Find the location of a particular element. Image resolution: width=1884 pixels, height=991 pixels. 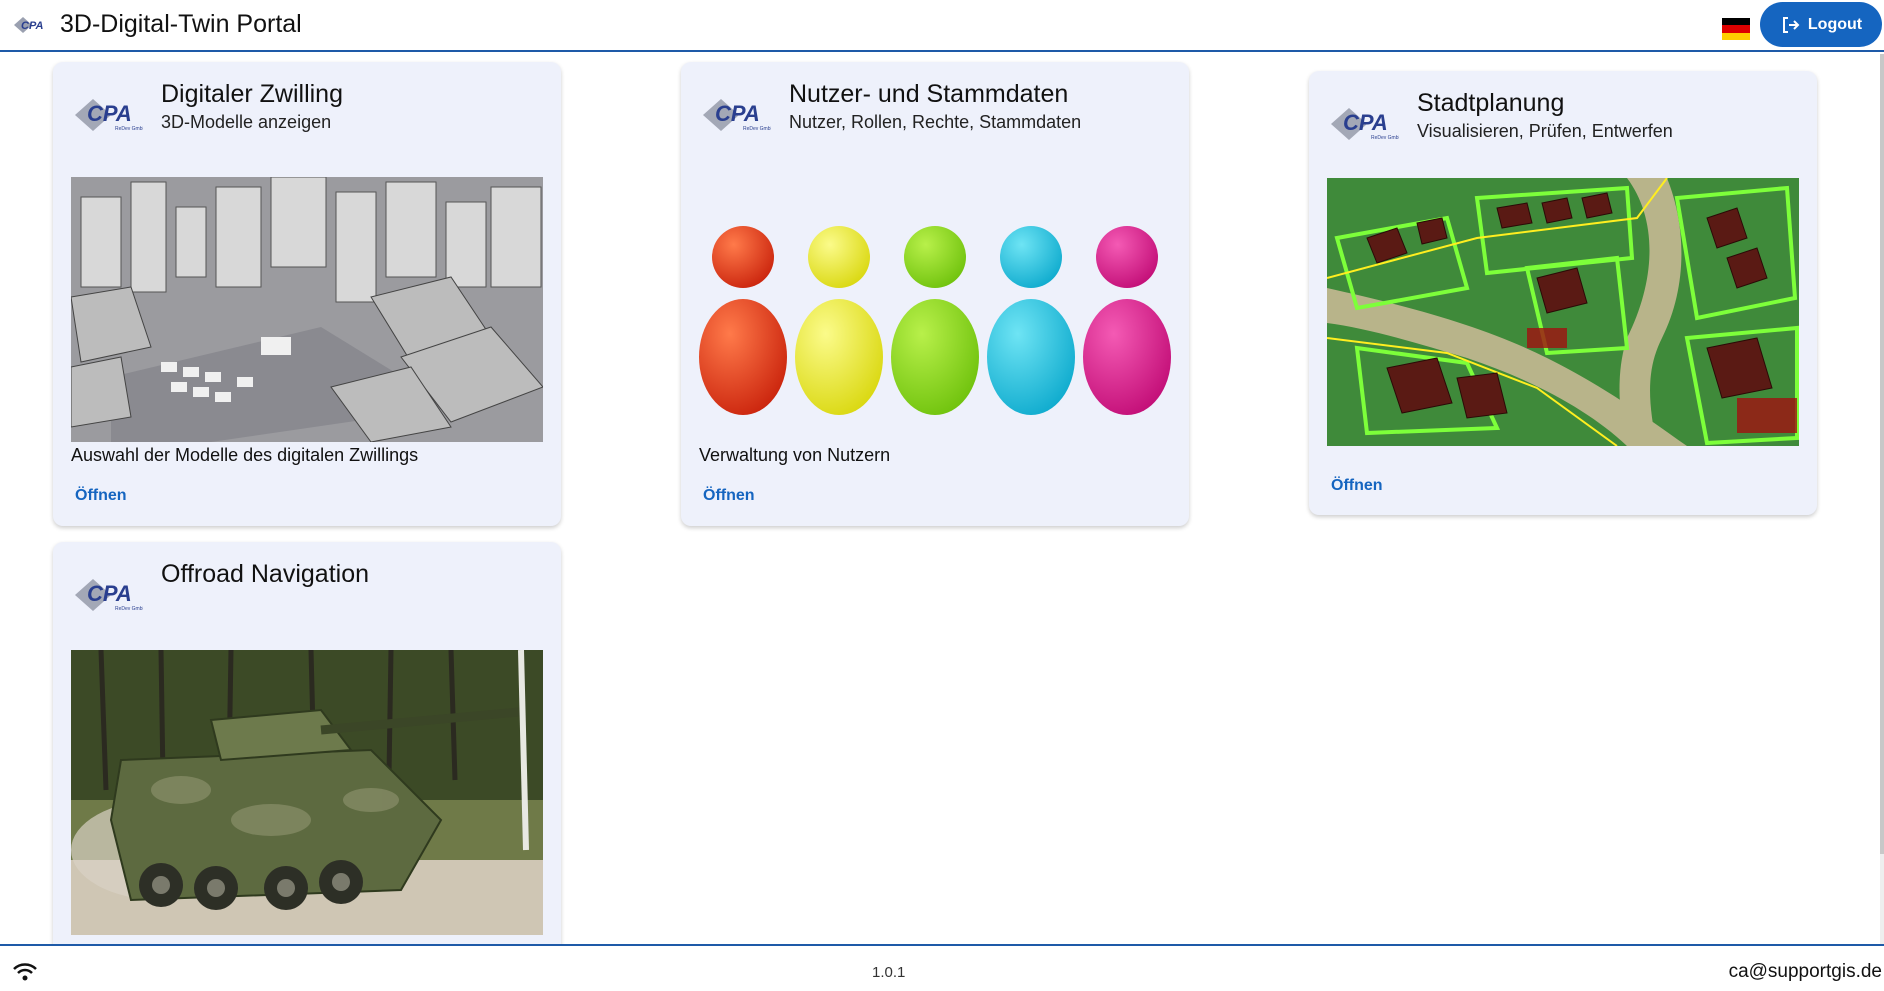

card-title: Stadtplanung is located at coordinates (1491, 103).